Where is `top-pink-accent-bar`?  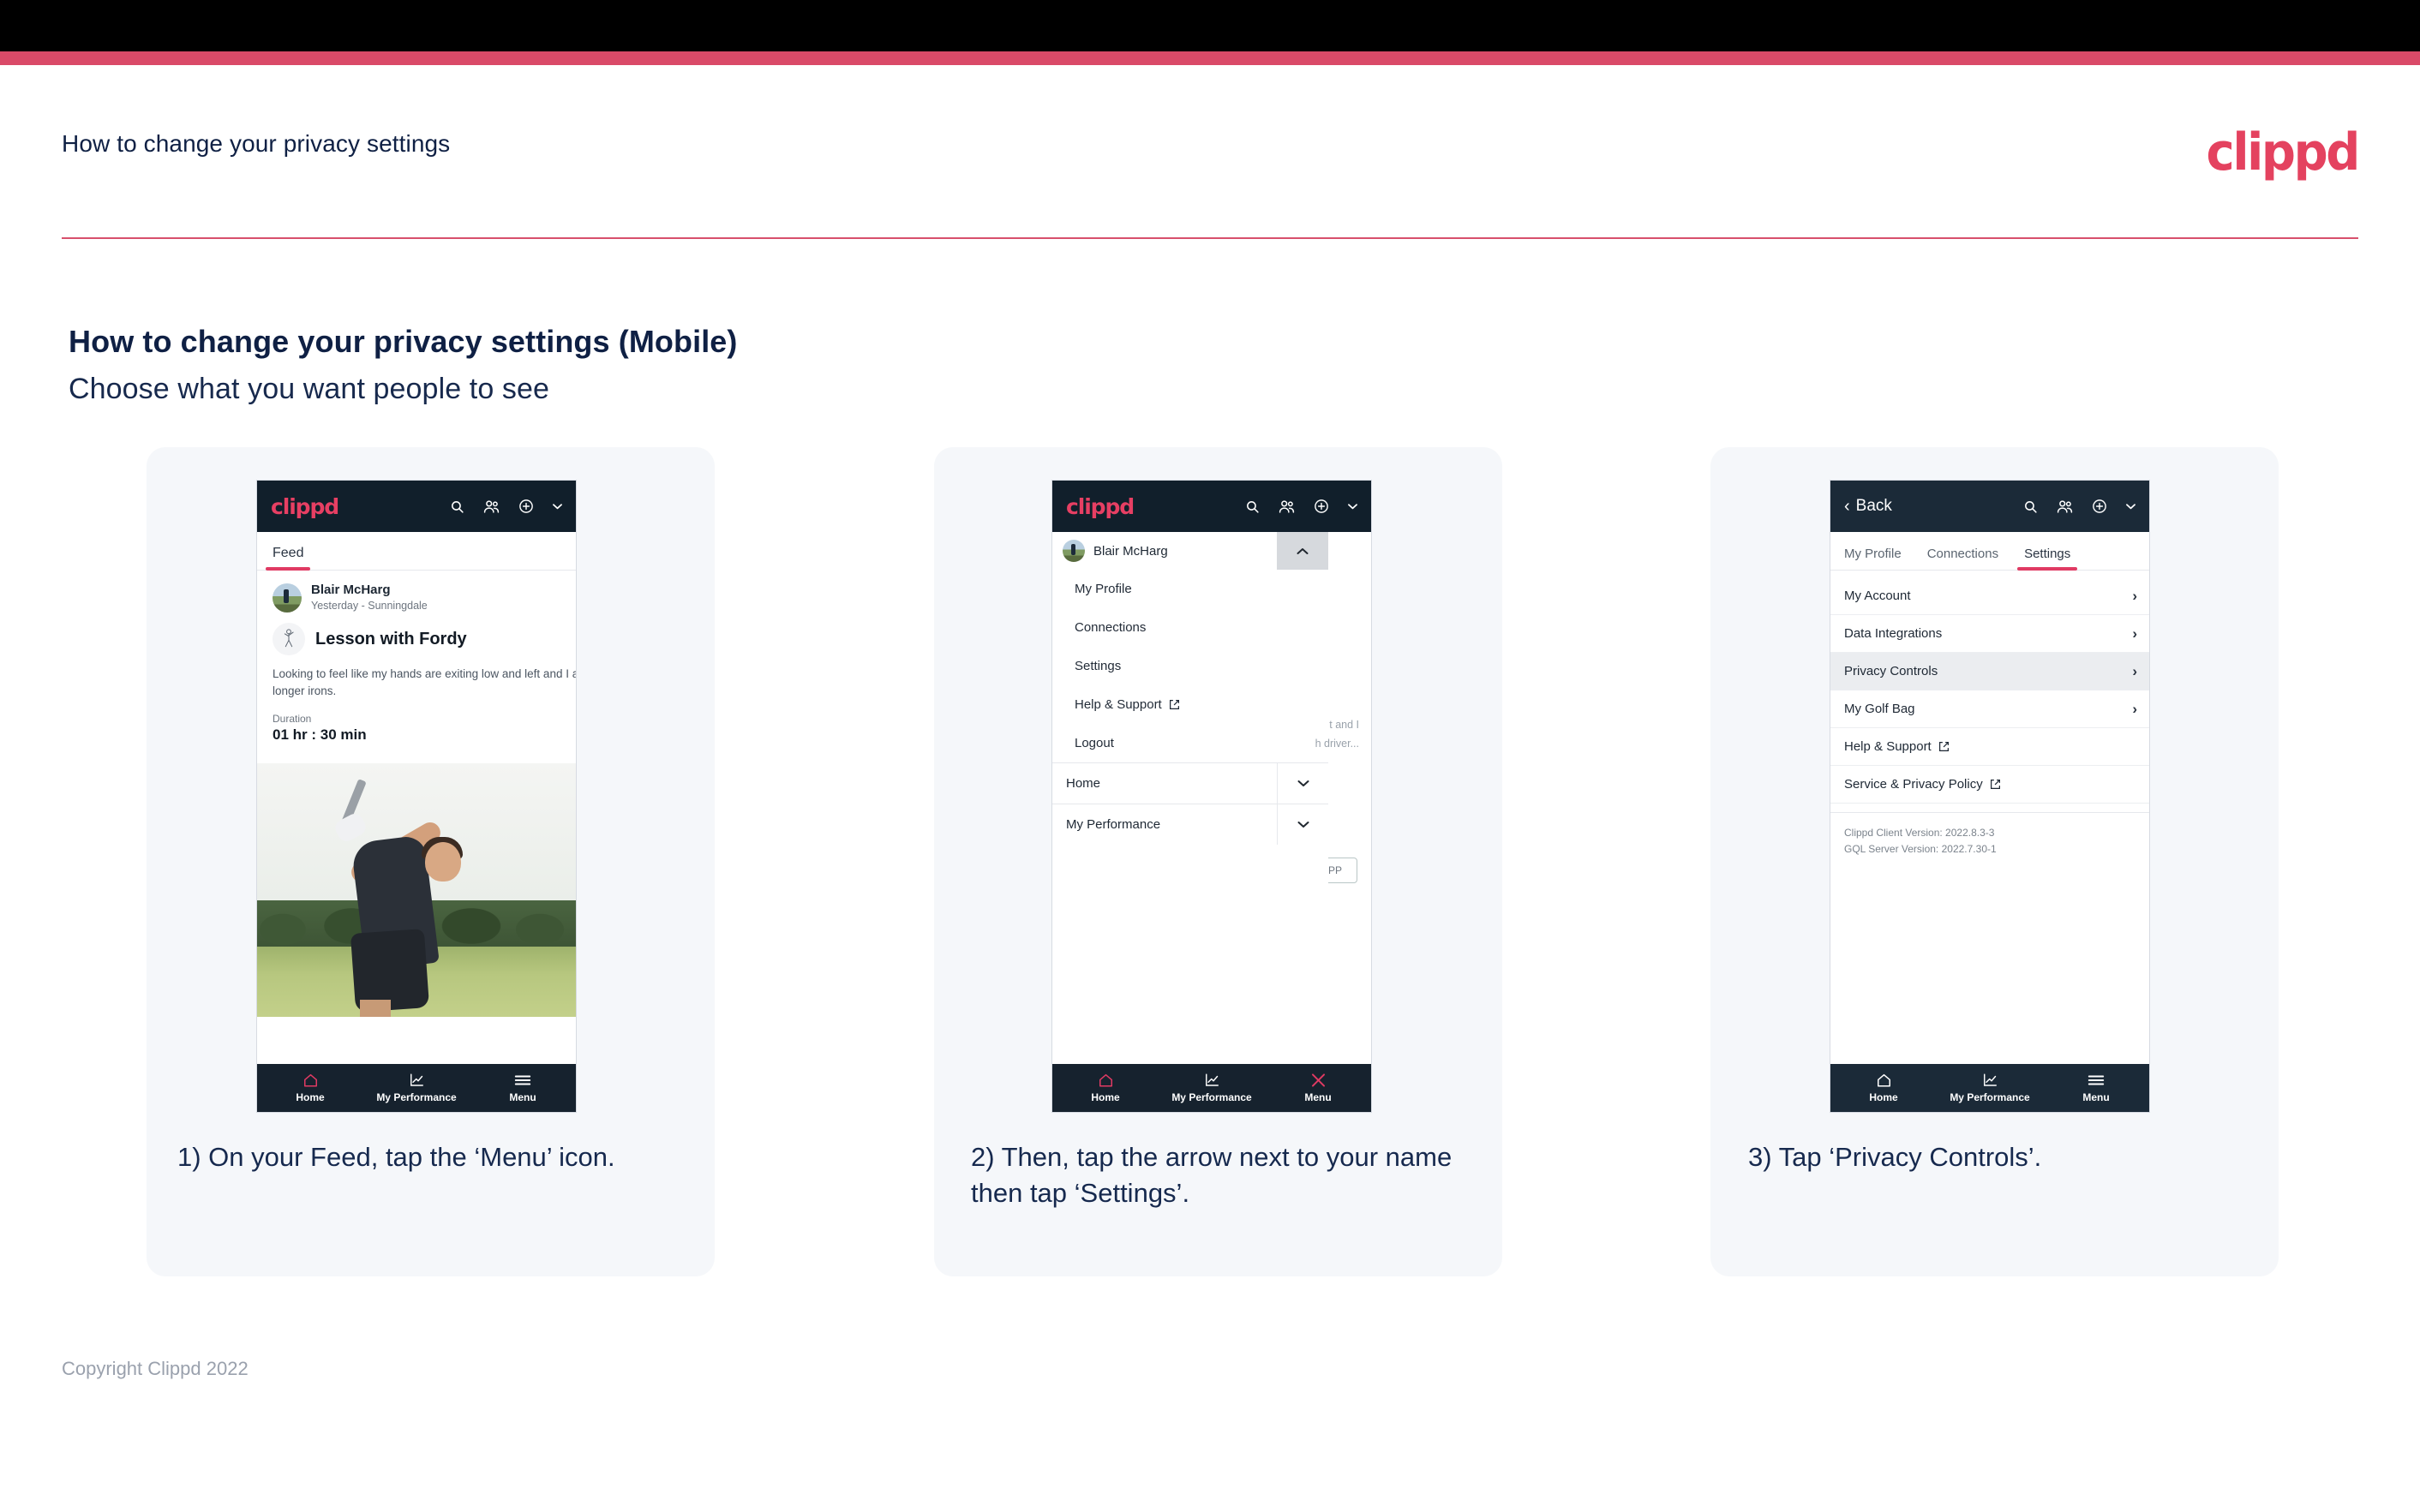
top-pink-accent-bar is located at coordinates (1210, 58).